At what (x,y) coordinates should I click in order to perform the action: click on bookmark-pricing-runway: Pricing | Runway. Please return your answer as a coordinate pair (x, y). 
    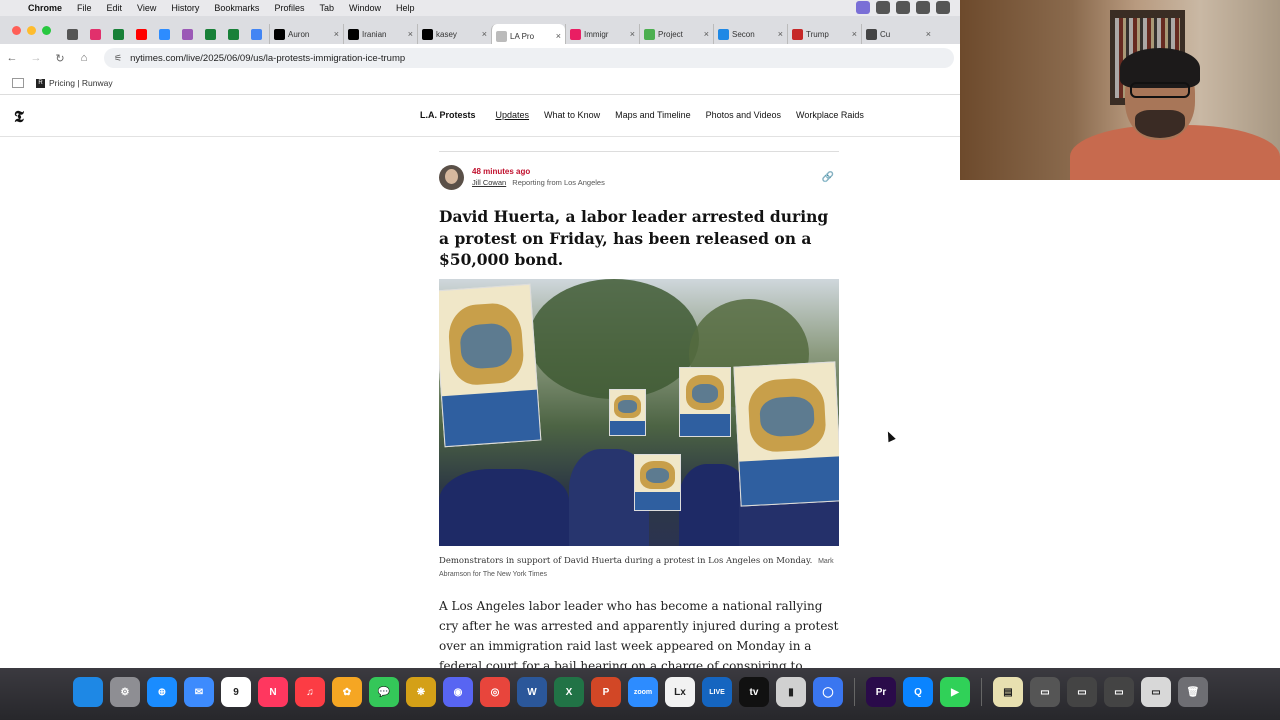
    Looking at the image, I should click on (81, 83).